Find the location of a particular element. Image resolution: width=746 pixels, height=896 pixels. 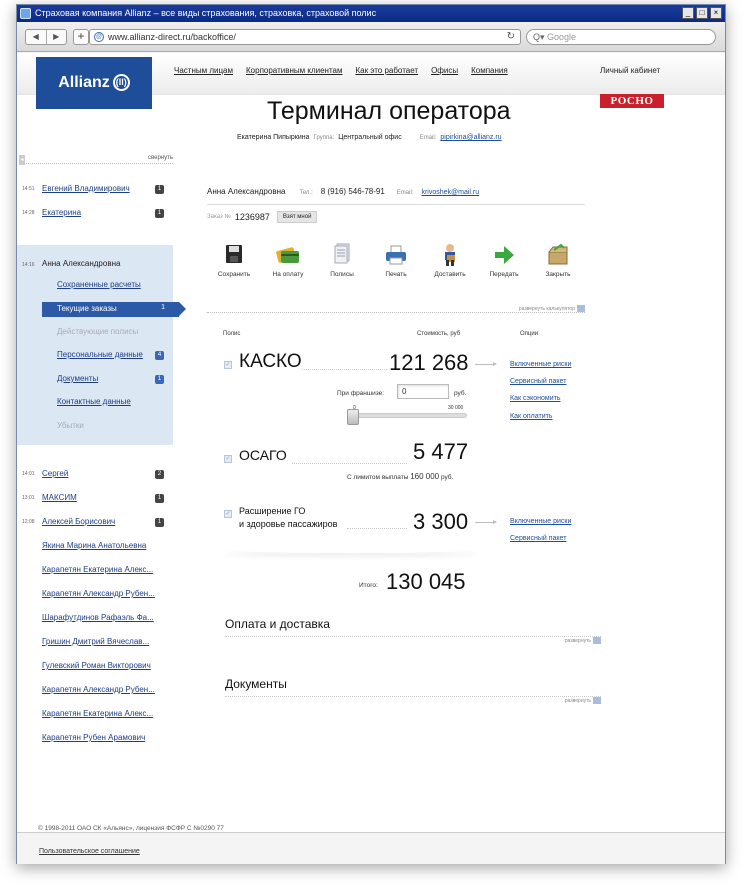

client-name: Карапетян Рубен Арамович is located at coordinates (93, 737).